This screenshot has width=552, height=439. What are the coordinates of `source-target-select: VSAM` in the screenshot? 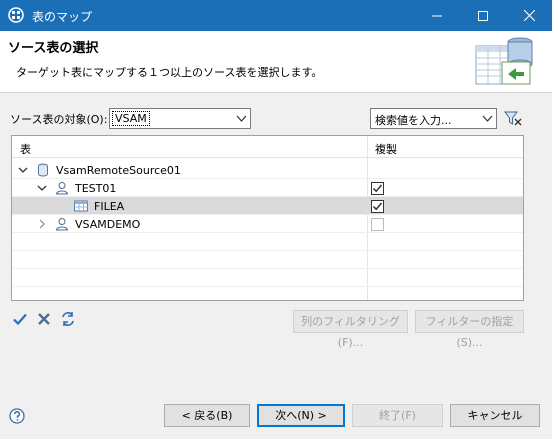 It's located at (180, 118).